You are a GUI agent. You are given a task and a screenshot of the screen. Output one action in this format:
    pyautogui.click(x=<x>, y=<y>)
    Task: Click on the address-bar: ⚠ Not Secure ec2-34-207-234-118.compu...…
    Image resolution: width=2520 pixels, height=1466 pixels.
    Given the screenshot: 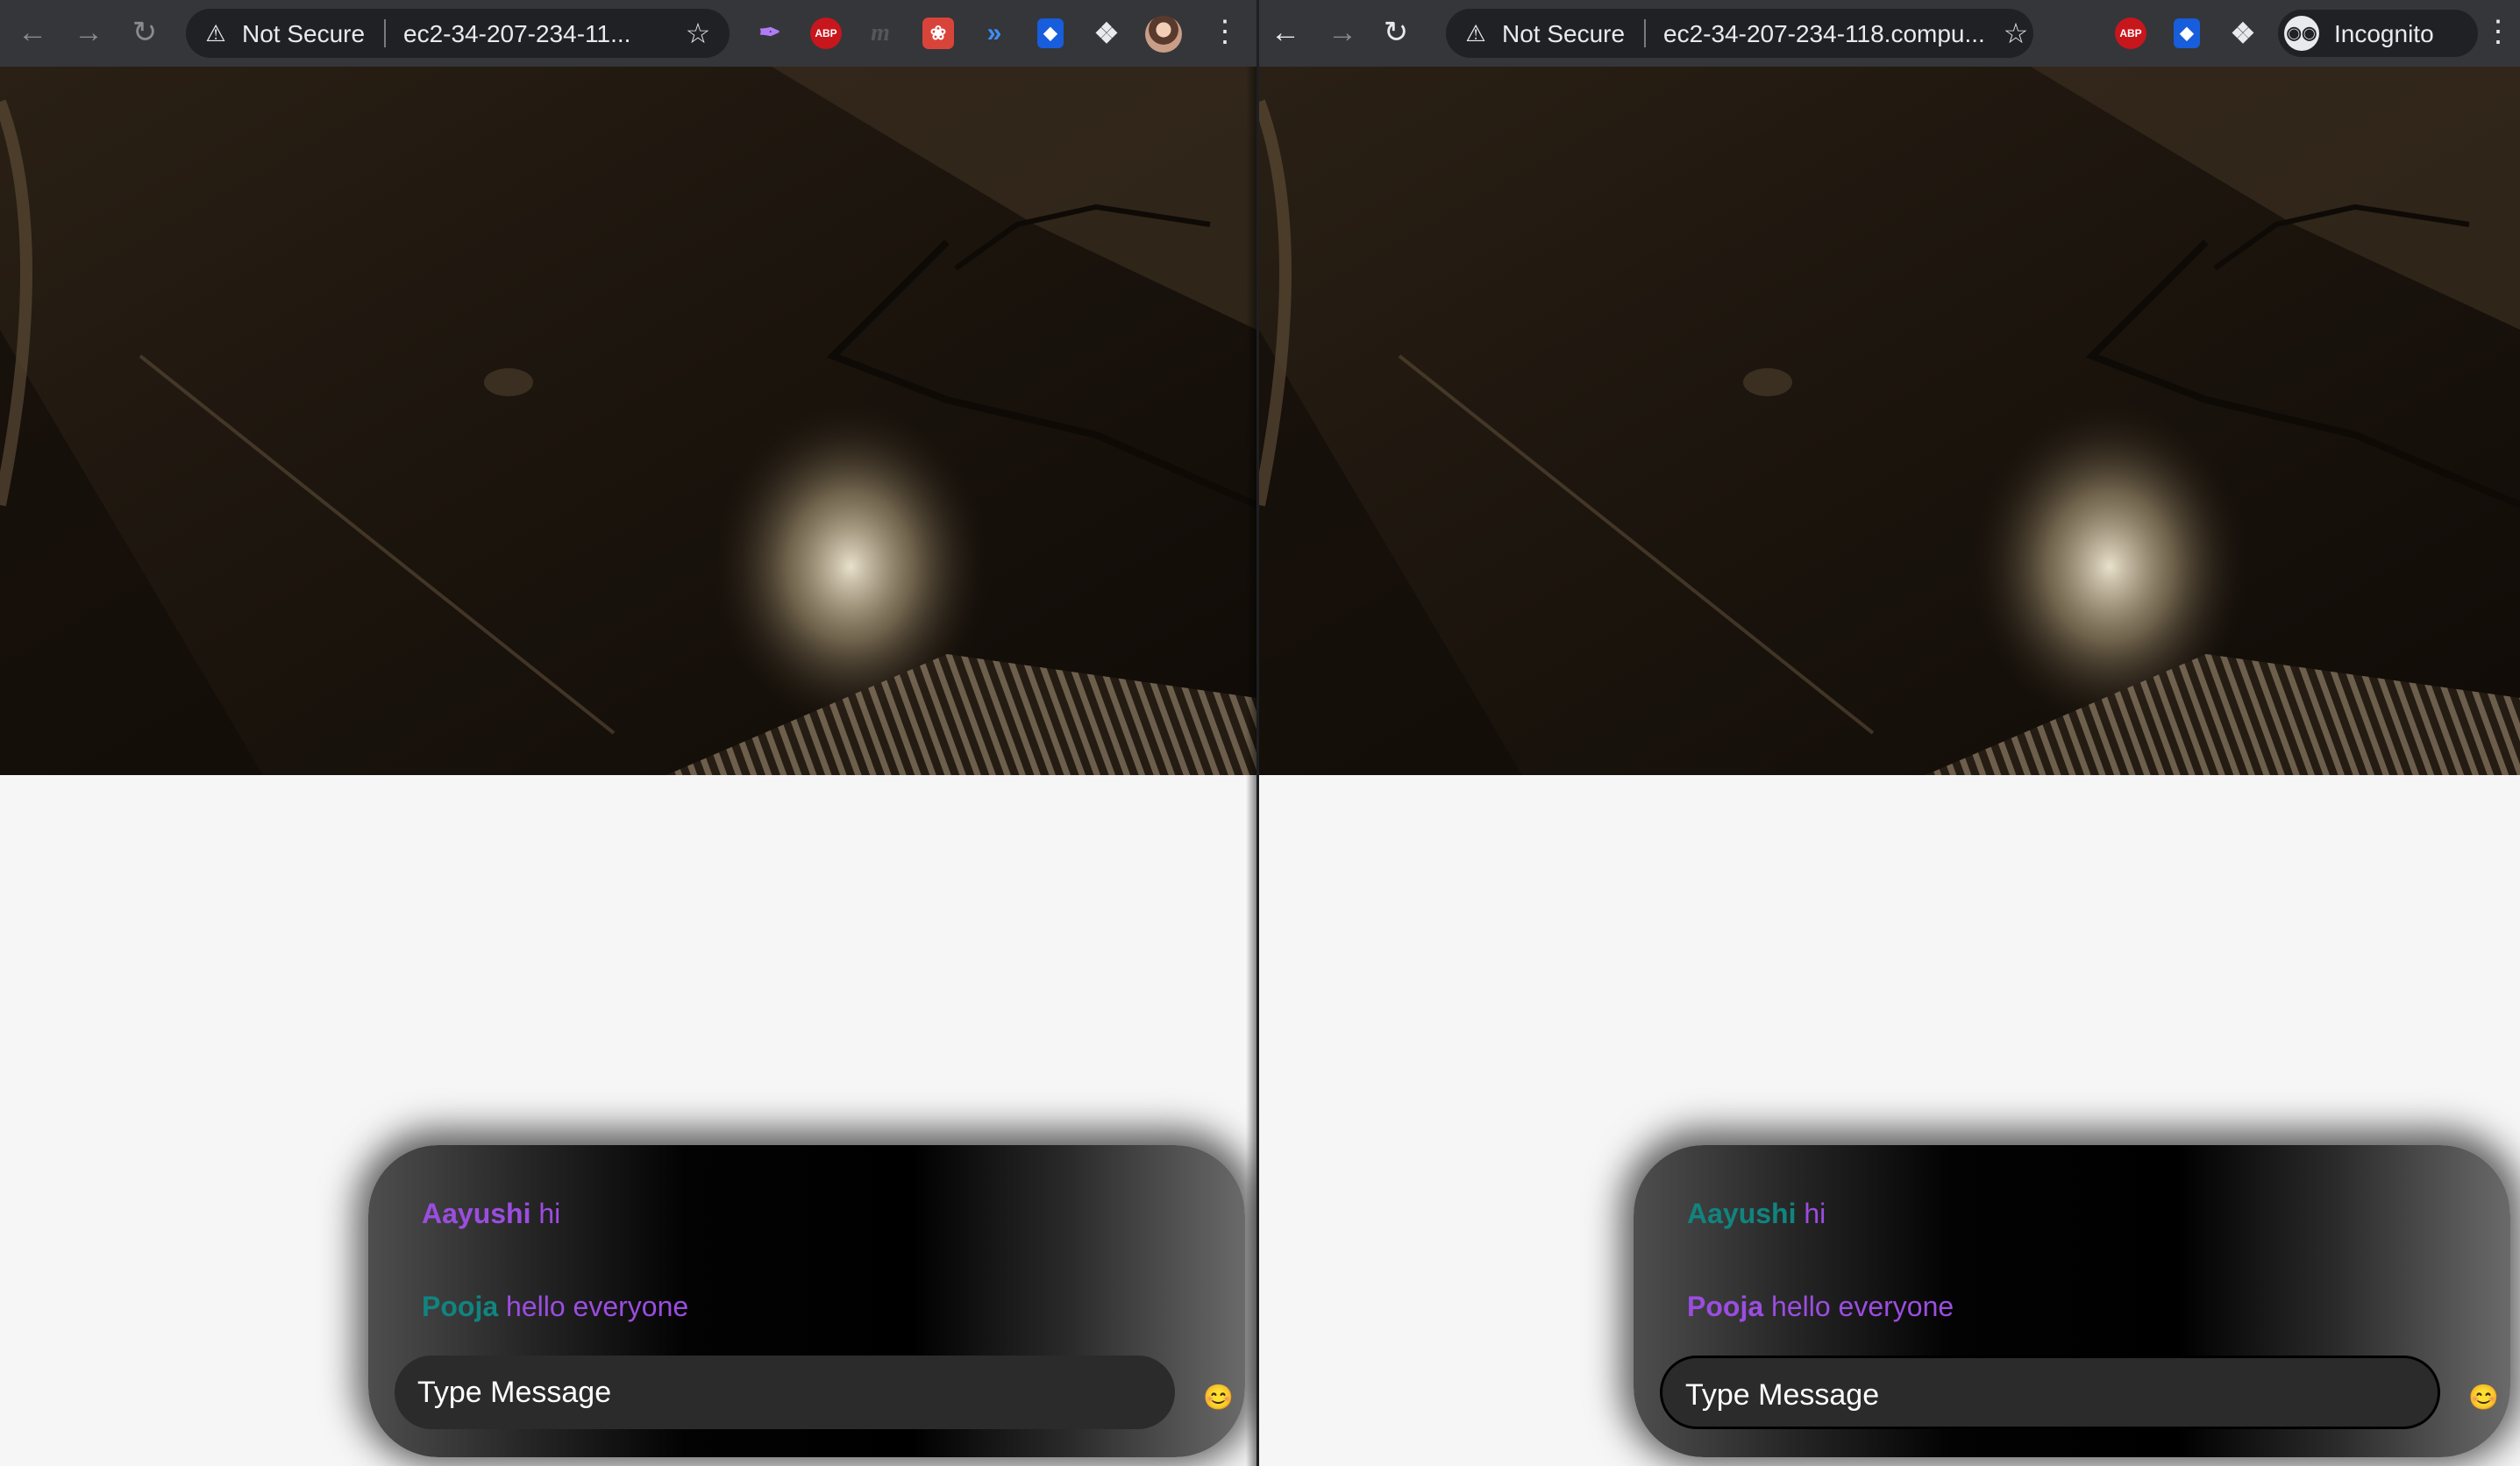 What is the action you would take?
    pyautogui.click(x=1739, y=33)
    